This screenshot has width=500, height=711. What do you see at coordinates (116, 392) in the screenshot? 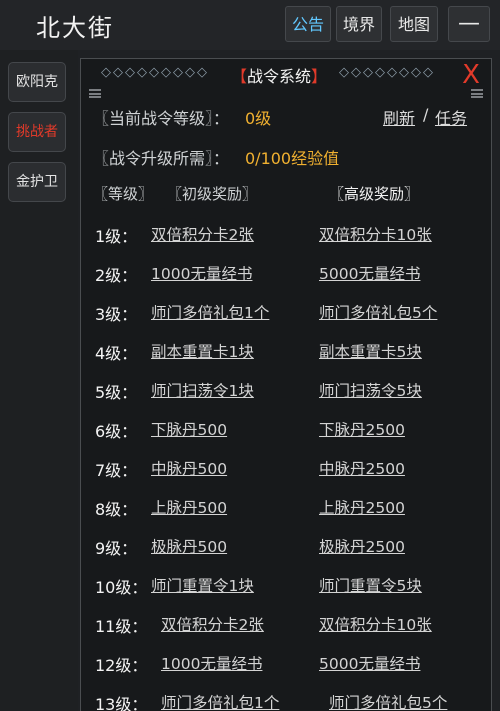
I see `row-level: 5级：` at bounding box center [116, 392].